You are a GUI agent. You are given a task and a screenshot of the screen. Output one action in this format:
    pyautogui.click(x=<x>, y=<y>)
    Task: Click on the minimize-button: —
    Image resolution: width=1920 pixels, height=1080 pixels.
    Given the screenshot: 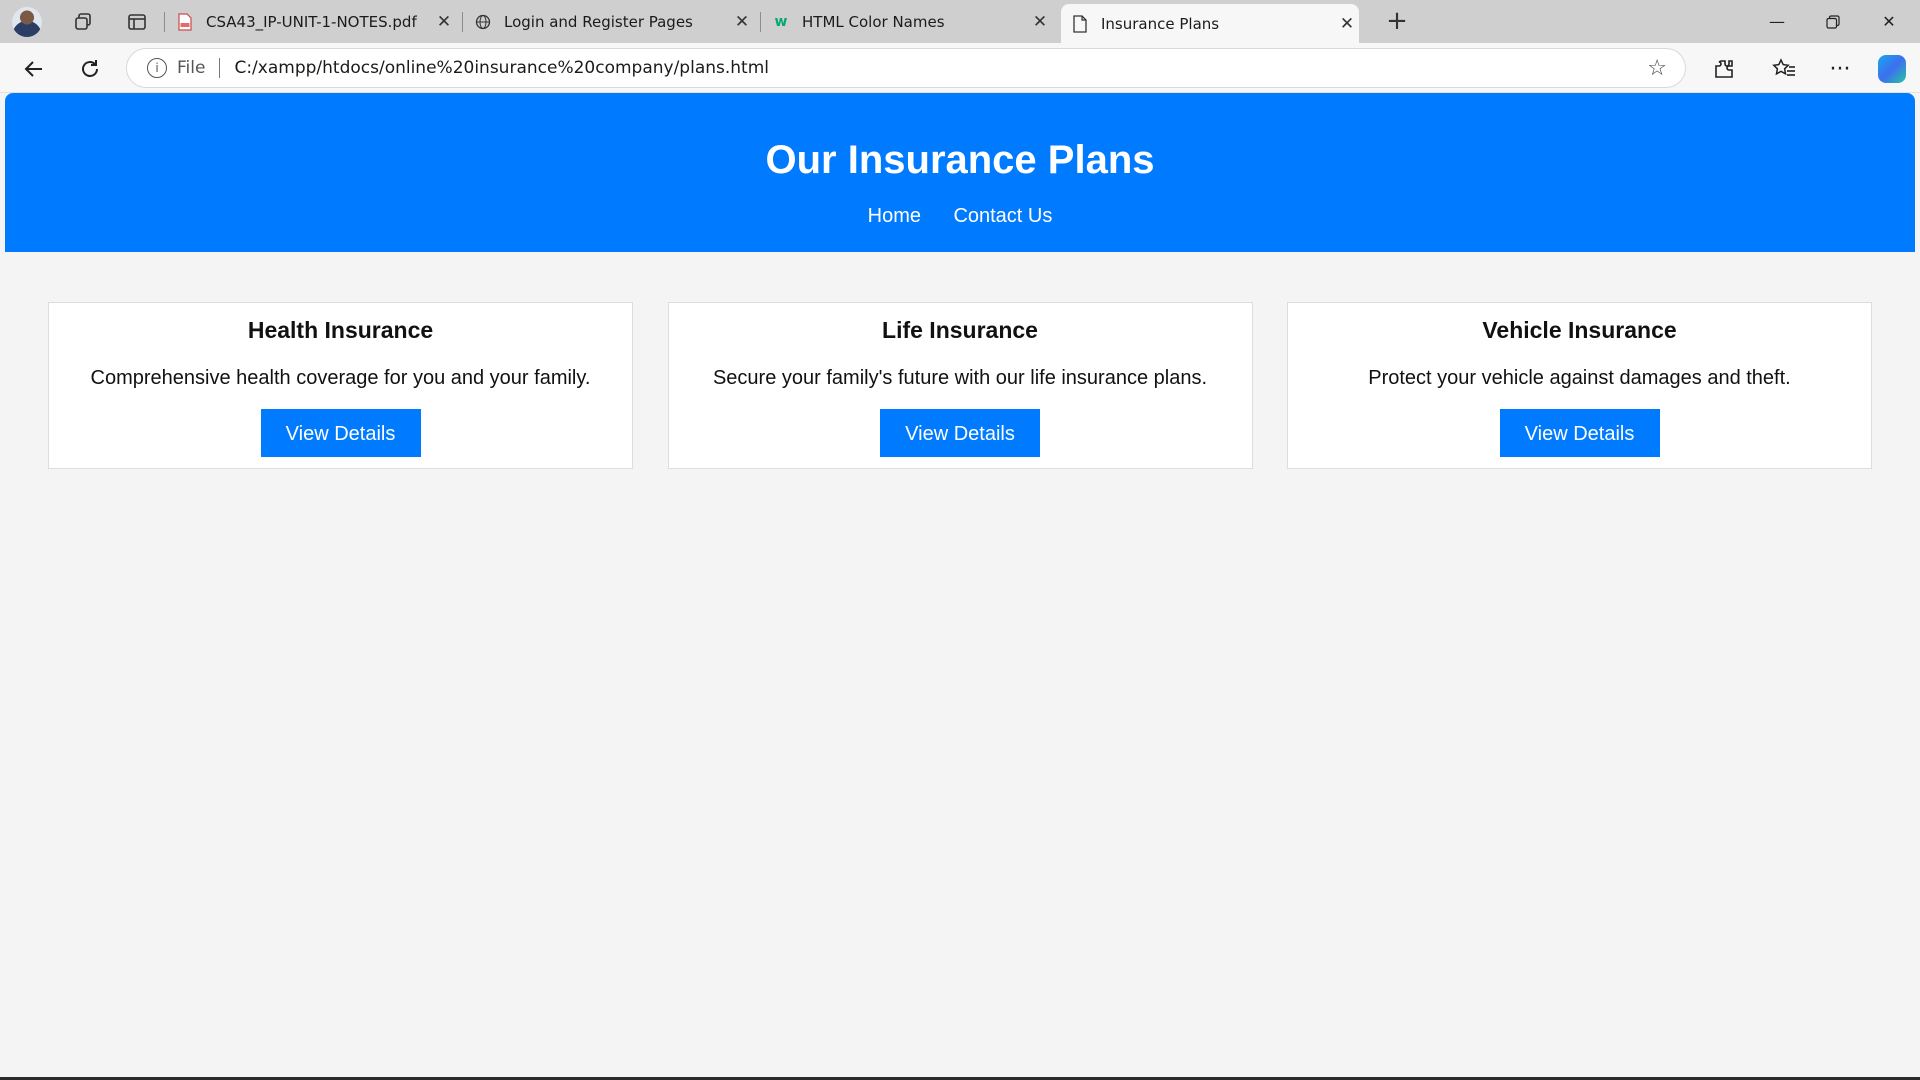 What is the action you would take?
    pyautogui.click(x=1777, y=21)
    